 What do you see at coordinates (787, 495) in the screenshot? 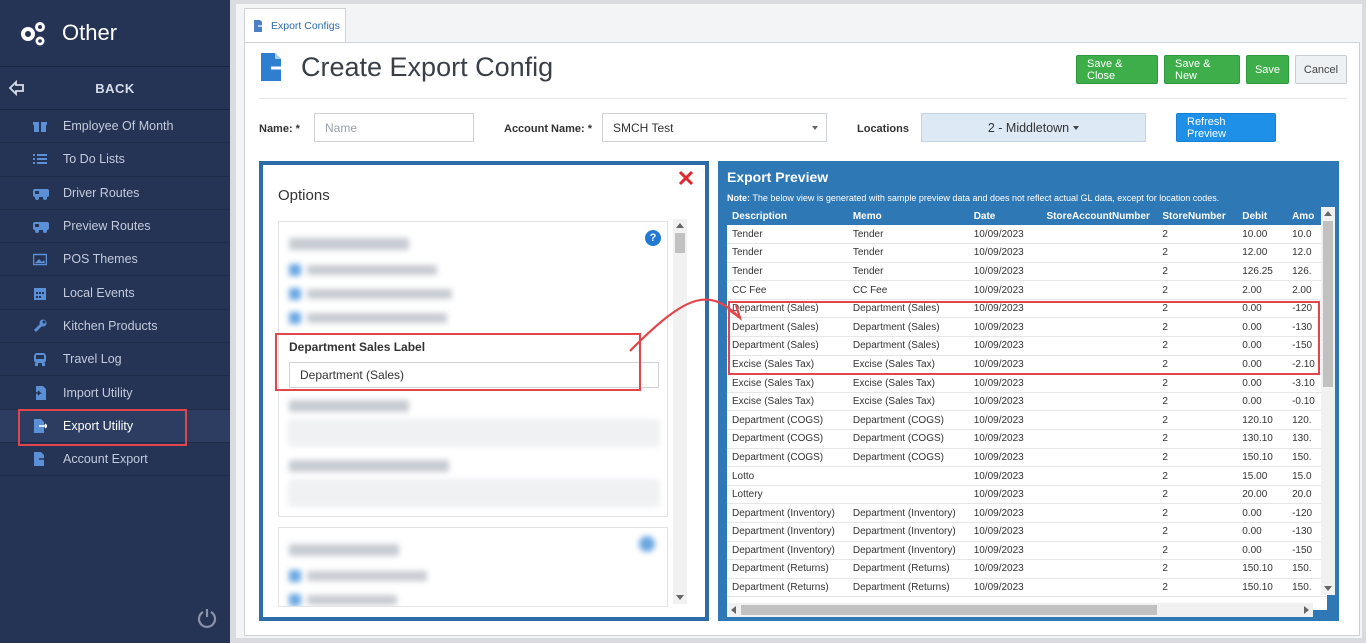
I see `table-cell: Lottery` at bounding box center [787, 495].